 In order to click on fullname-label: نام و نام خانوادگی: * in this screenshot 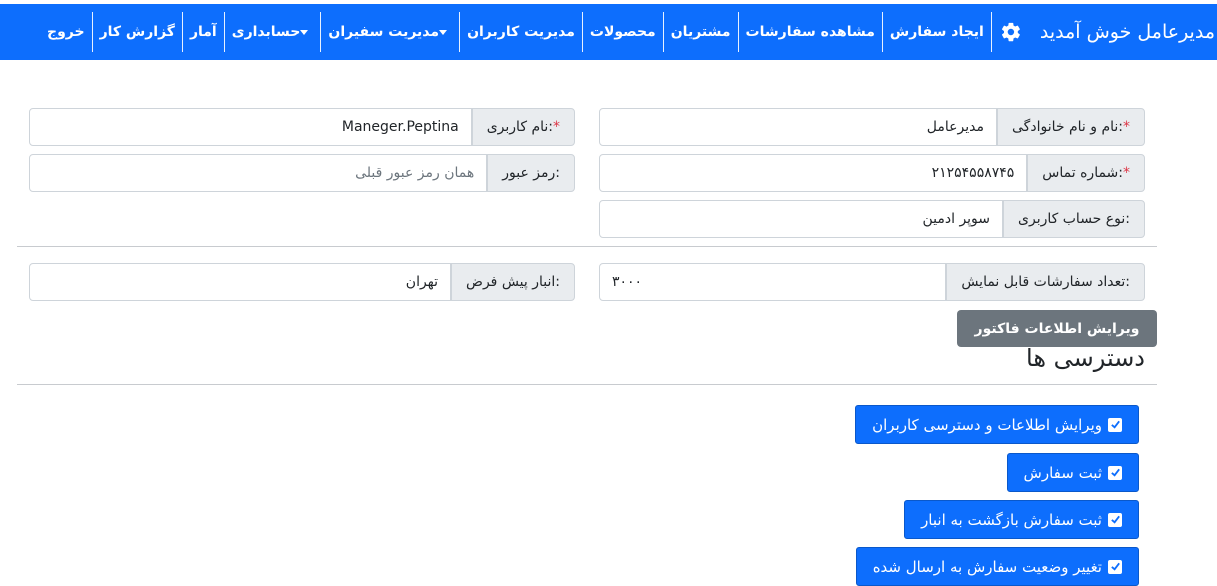, I will do `click(1071, 127)`.